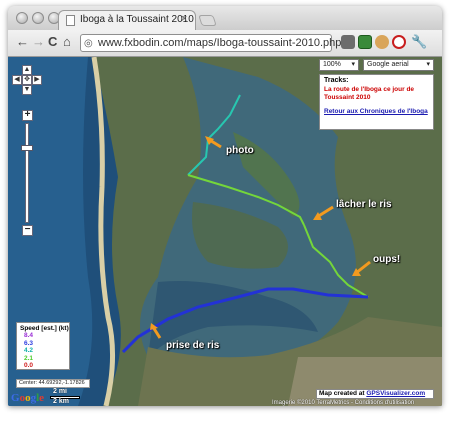 The width and height of the screenshot is (450, 424). I want to click on back-icon: ←, so click(22, 42).